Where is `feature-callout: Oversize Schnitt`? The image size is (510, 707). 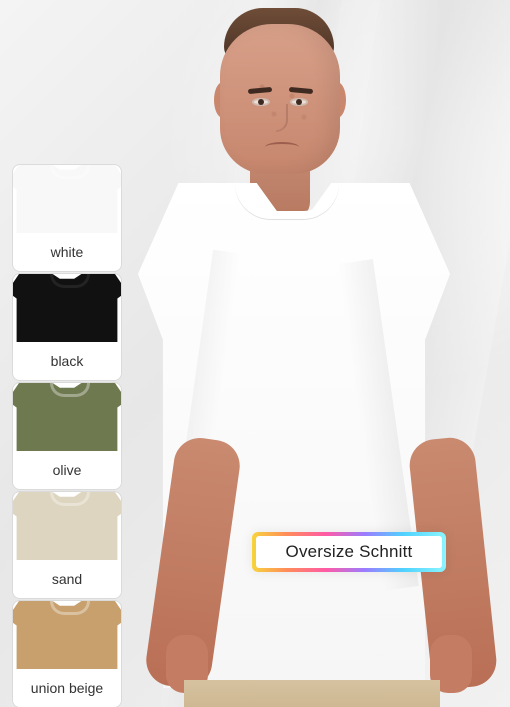 feature-callout: Oversize Schnitt is located at coordinates (349, 552).